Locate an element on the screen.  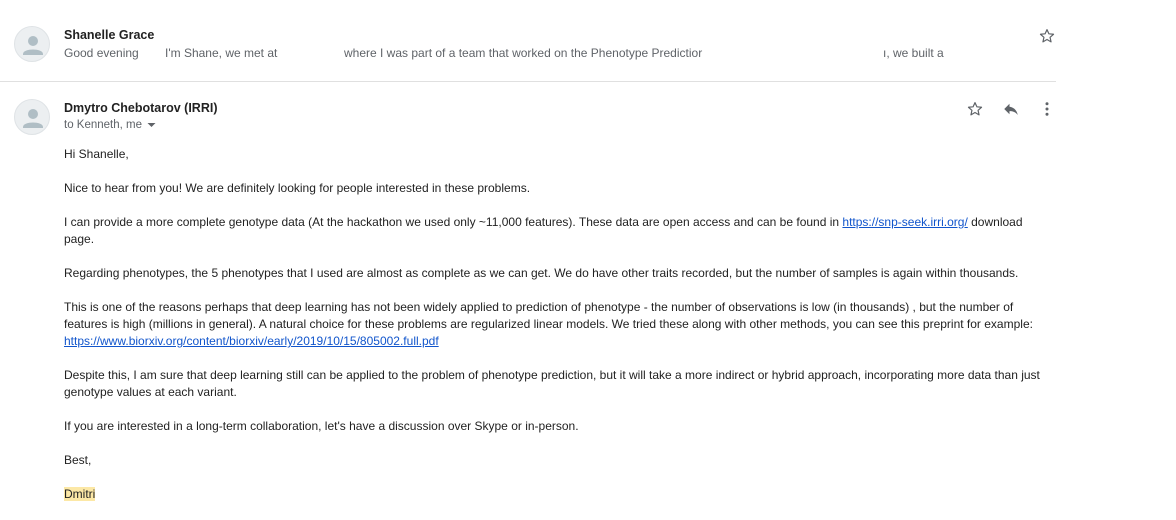
more-options-button is located at coordinates (1047, 109).